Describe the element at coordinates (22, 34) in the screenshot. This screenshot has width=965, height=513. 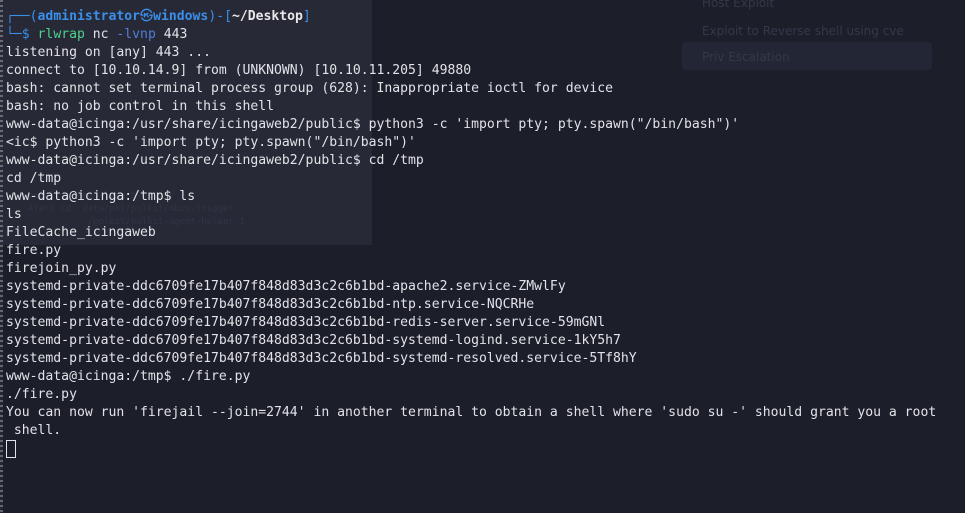
I see `prompt-dollar: └─$` at that location.